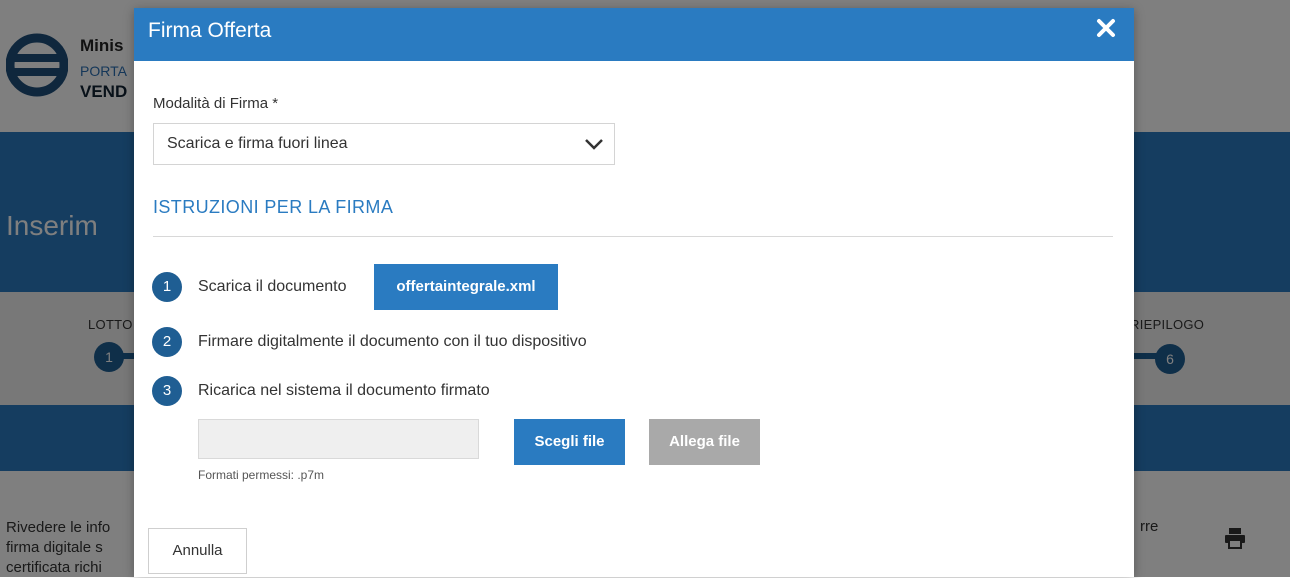 Image resolution: width=1290 pixels, height=578 pixels. Describe the element at coordinates (167, 391) in the screenshot. I see `instruction-step-number-3: 3` at that location.